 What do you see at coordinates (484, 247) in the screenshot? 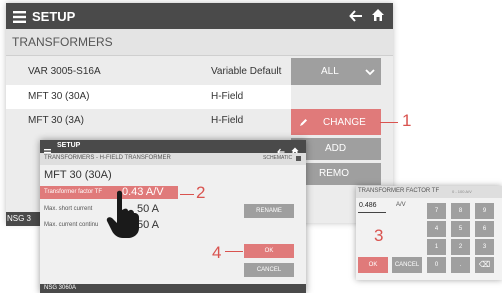
I see `key-3: 3` at bounding box center [484, 247].